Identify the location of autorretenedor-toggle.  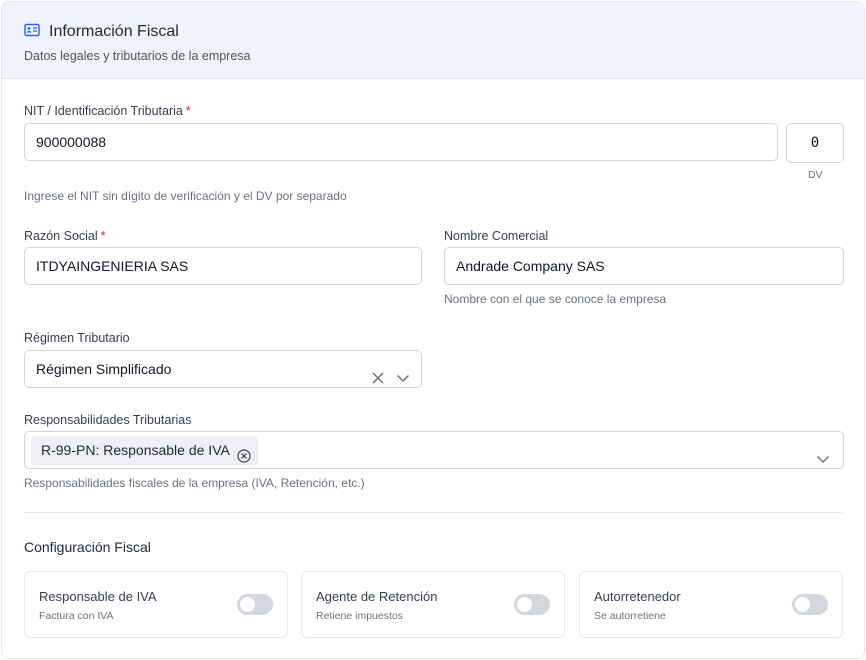
(810, 604).